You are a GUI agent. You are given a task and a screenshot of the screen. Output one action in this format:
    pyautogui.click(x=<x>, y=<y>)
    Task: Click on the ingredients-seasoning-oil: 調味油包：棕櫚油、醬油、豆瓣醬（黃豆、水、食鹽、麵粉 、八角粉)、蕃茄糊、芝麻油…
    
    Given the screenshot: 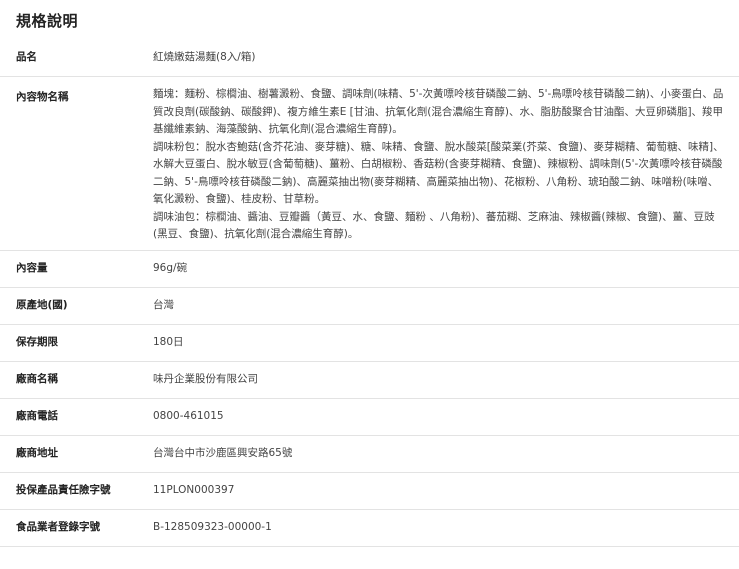 What is the action you would take?
    pyautogui.click(x=434, y=225)
    